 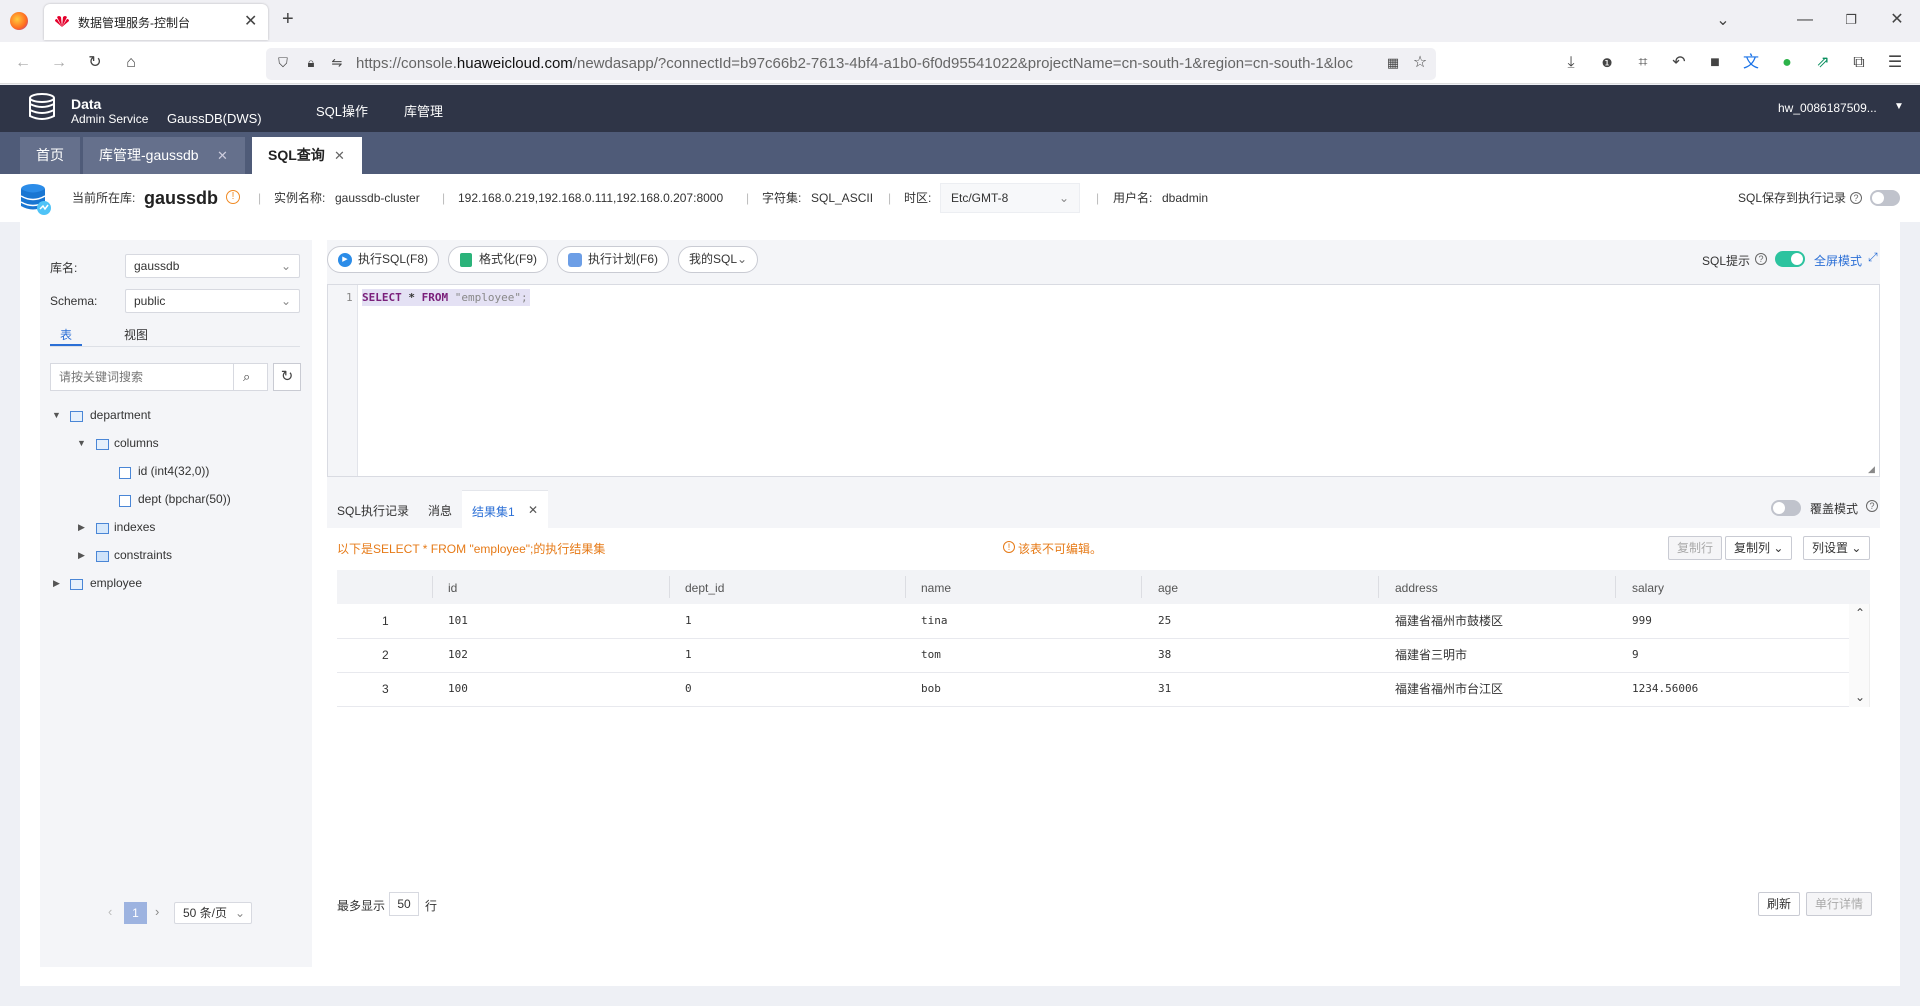 What do you see at coordinates (1837, 548) in the screenshot?
I see `column-settings-dropdown: 列设置 ⌄` at bounding box center [1837, 548].